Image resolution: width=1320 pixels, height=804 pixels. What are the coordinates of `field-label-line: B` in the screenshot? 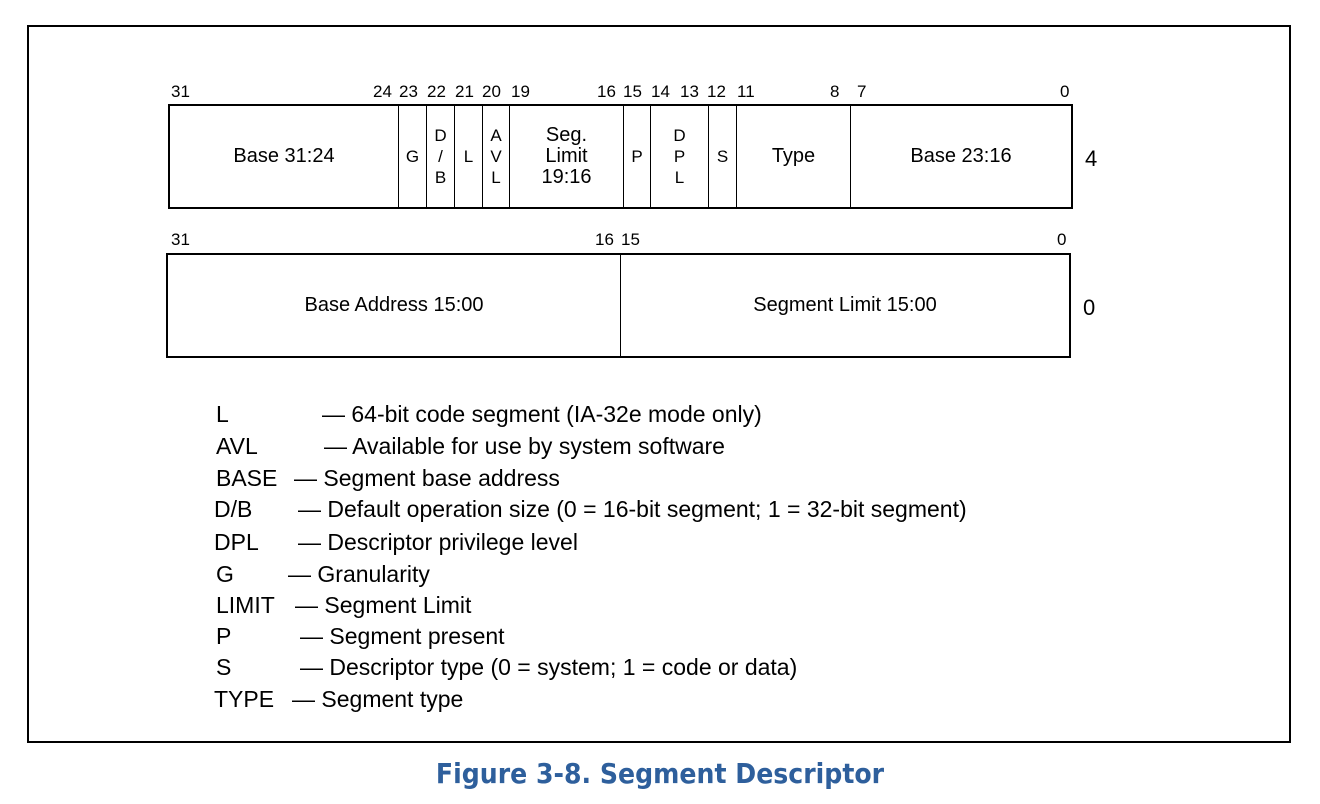 It's located at (440, 177).